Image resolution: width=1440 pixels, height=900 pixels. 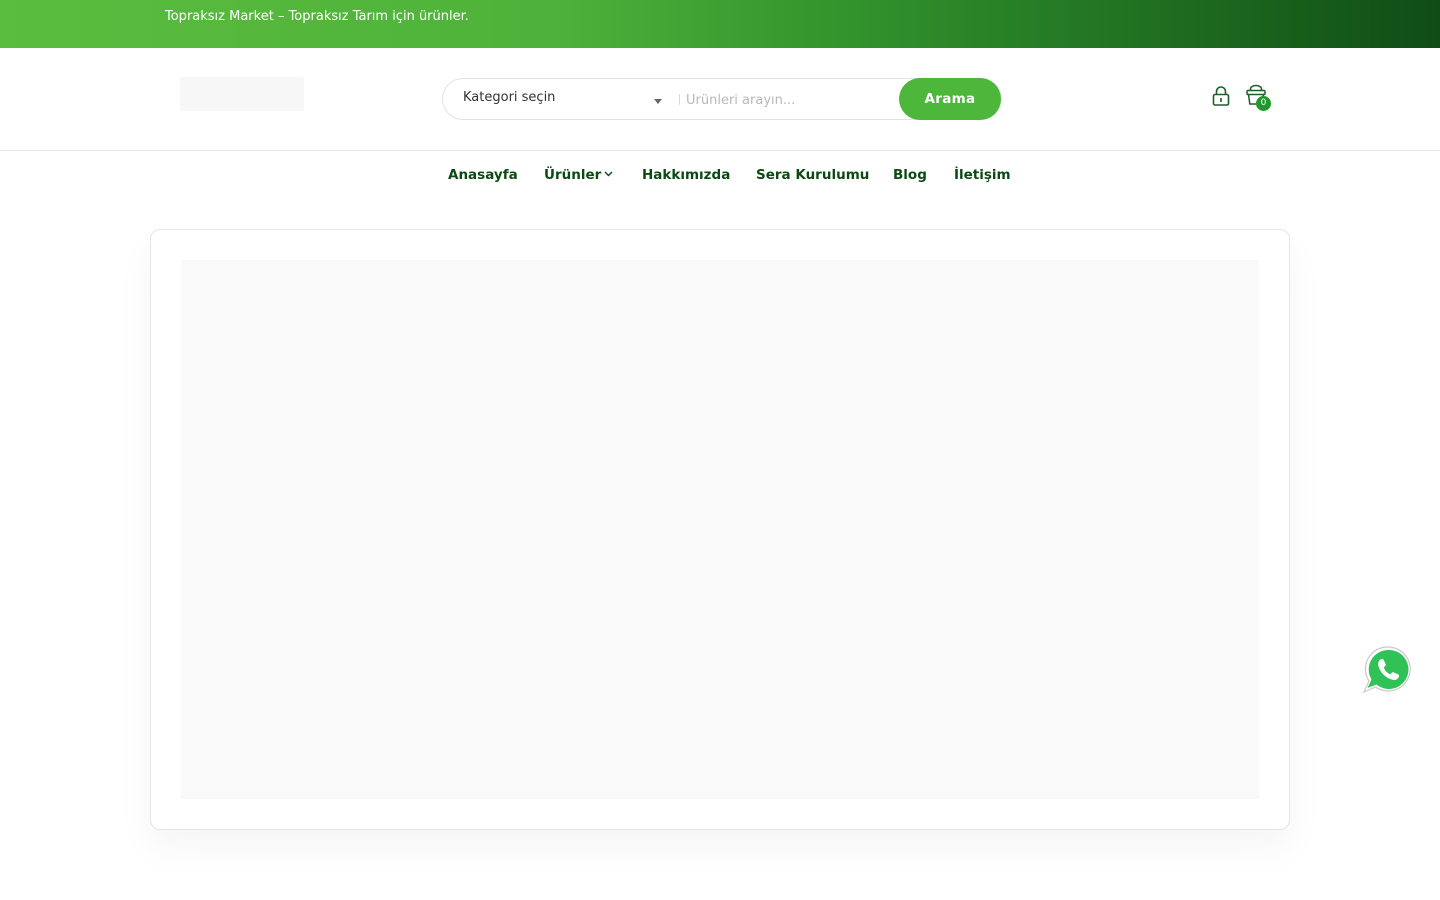 What do you see at coordinates (608, 174) in the screenshot?
I see `chevron-down-icon` at bounding box center [608, 174].